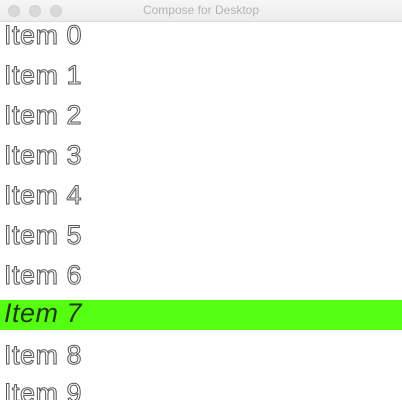 This screenshot has width=402, height=400. What do you see at coordinates (201, 76) in the screenshot?
I see `list-item: Item 1` at bounding box center [201, 76].